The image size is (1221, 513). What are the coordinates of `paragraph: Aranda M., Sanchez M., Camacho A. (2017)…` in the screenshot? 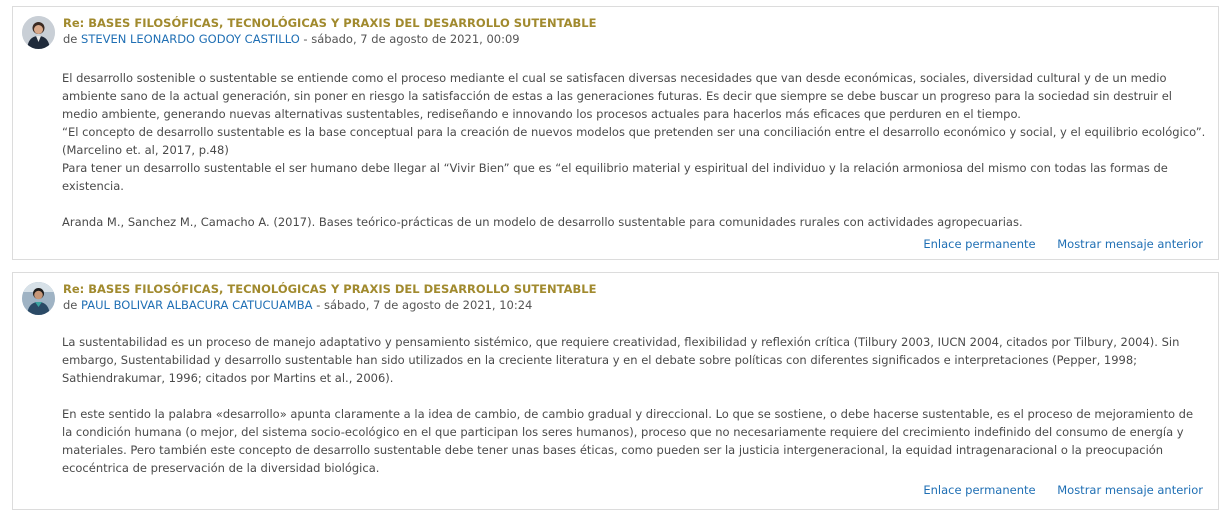 It's located at (542, 222).